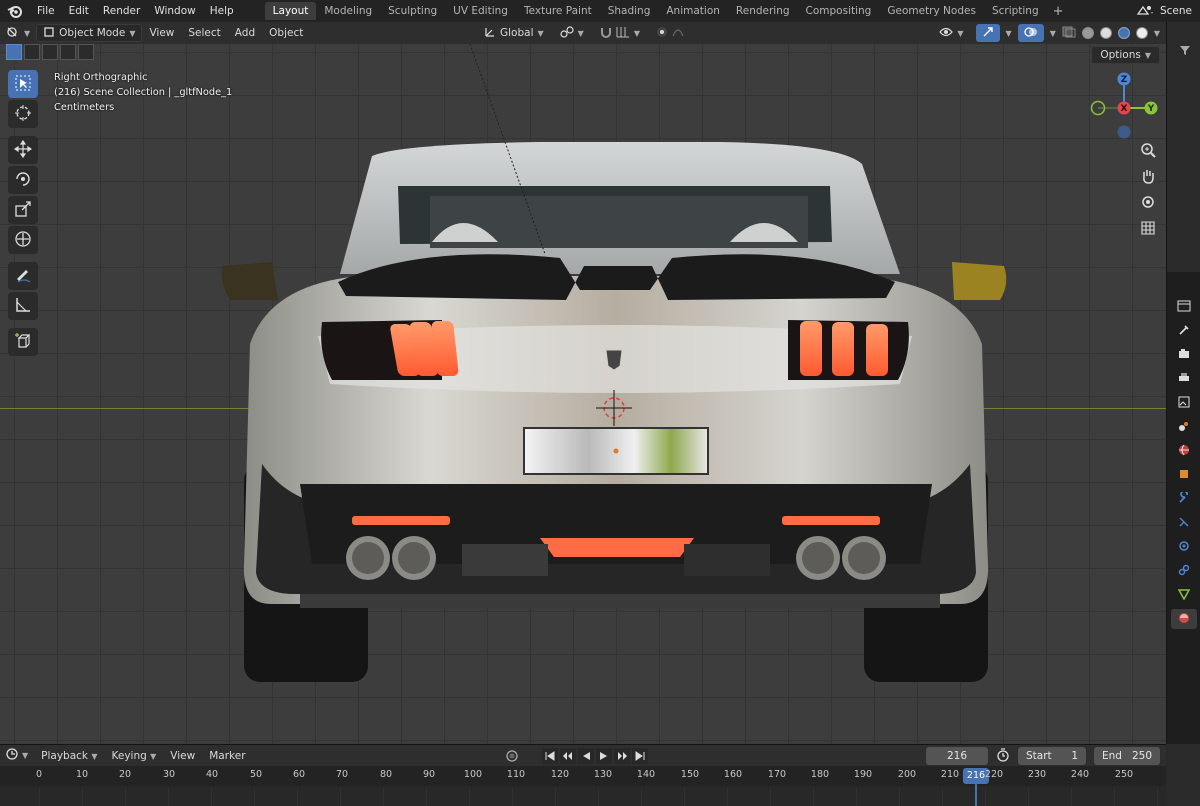 Image resolution: width=1200 pixels, height=806 pixels. I want to click on timeline-view-menu: View, so click(182, 756).